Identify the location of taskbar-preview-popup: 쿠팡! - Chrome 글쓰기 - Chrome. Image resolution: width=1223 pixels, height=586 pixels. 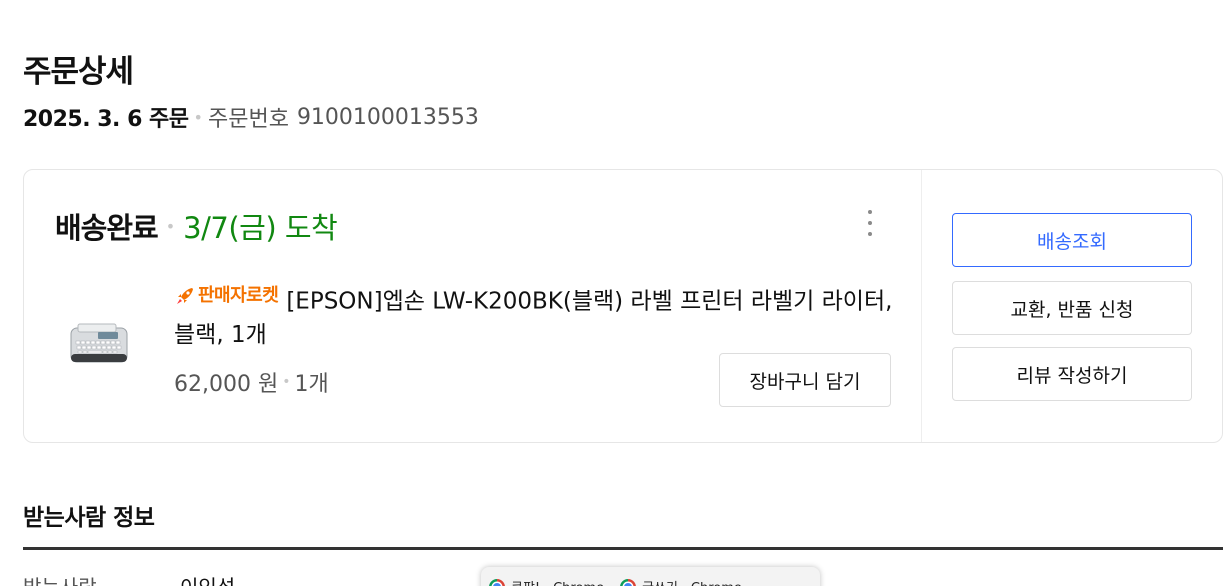
(650, 576).